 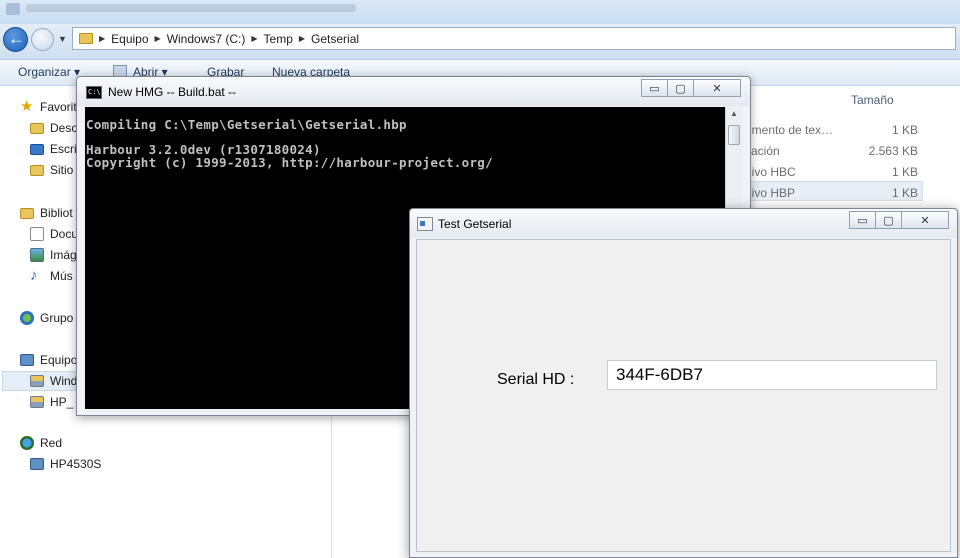 I want to click on tree-item-hp-host: HP4530S, so click(x=65, y=464).